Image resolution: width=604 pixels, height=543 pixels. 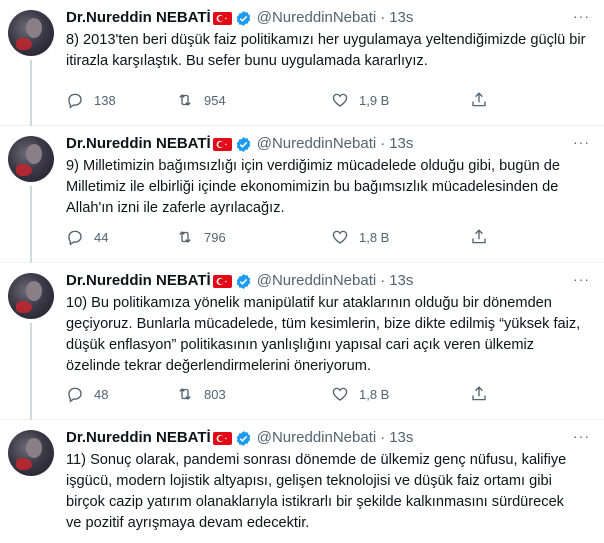 What do you see at coordinates (87, 237) in the screenshot?
I see `reply-button: 44` at bounding box center [87, 237].